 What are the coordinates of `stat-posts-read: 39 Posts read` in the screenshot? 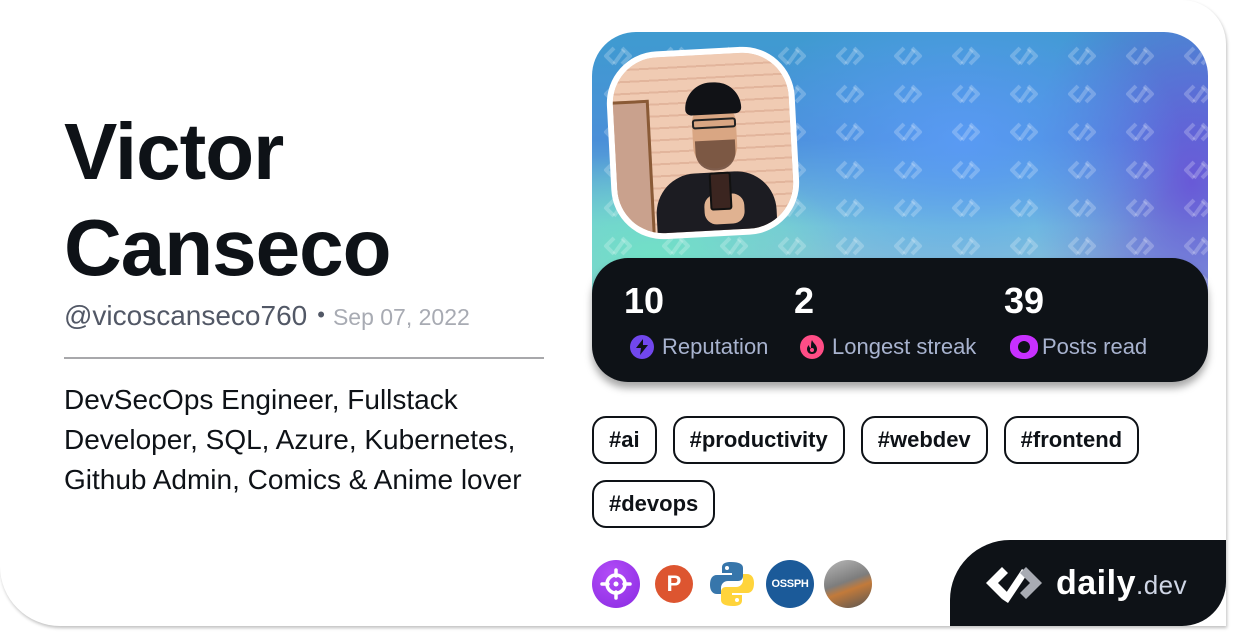 It's located at (1059, 318).